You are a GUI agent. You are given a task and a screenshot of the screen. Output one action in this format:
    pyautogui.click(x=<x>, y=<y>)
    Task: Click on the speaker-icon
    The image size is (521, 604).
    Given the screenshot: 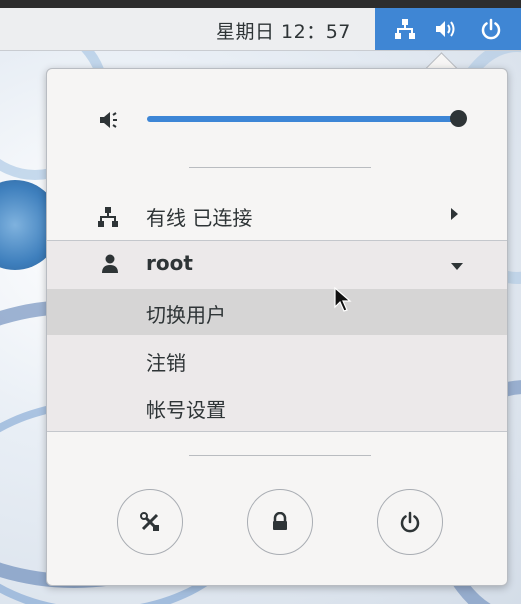 What is the action you would take?
    pyautogui.click(x=111, y=122)
    